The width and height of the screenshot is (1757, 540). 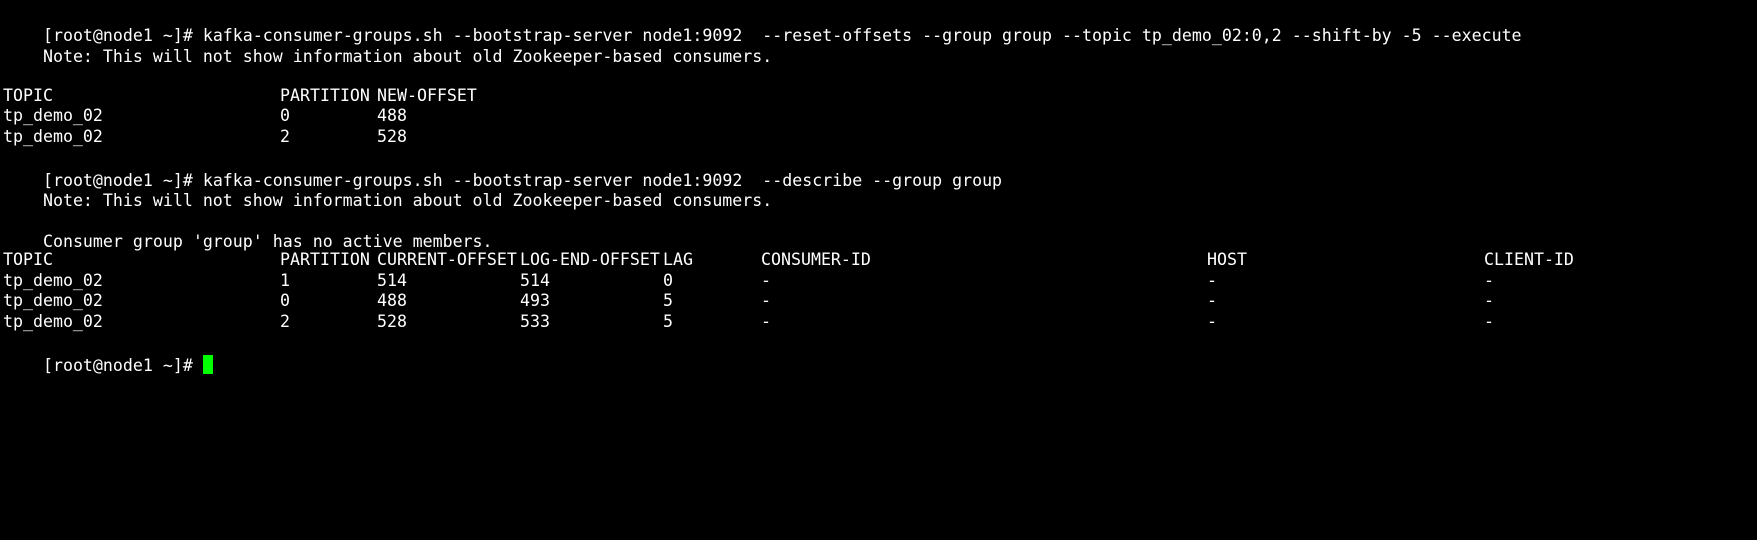 I want to click on new-offset-cell: 528, so click(x=392, y=136).